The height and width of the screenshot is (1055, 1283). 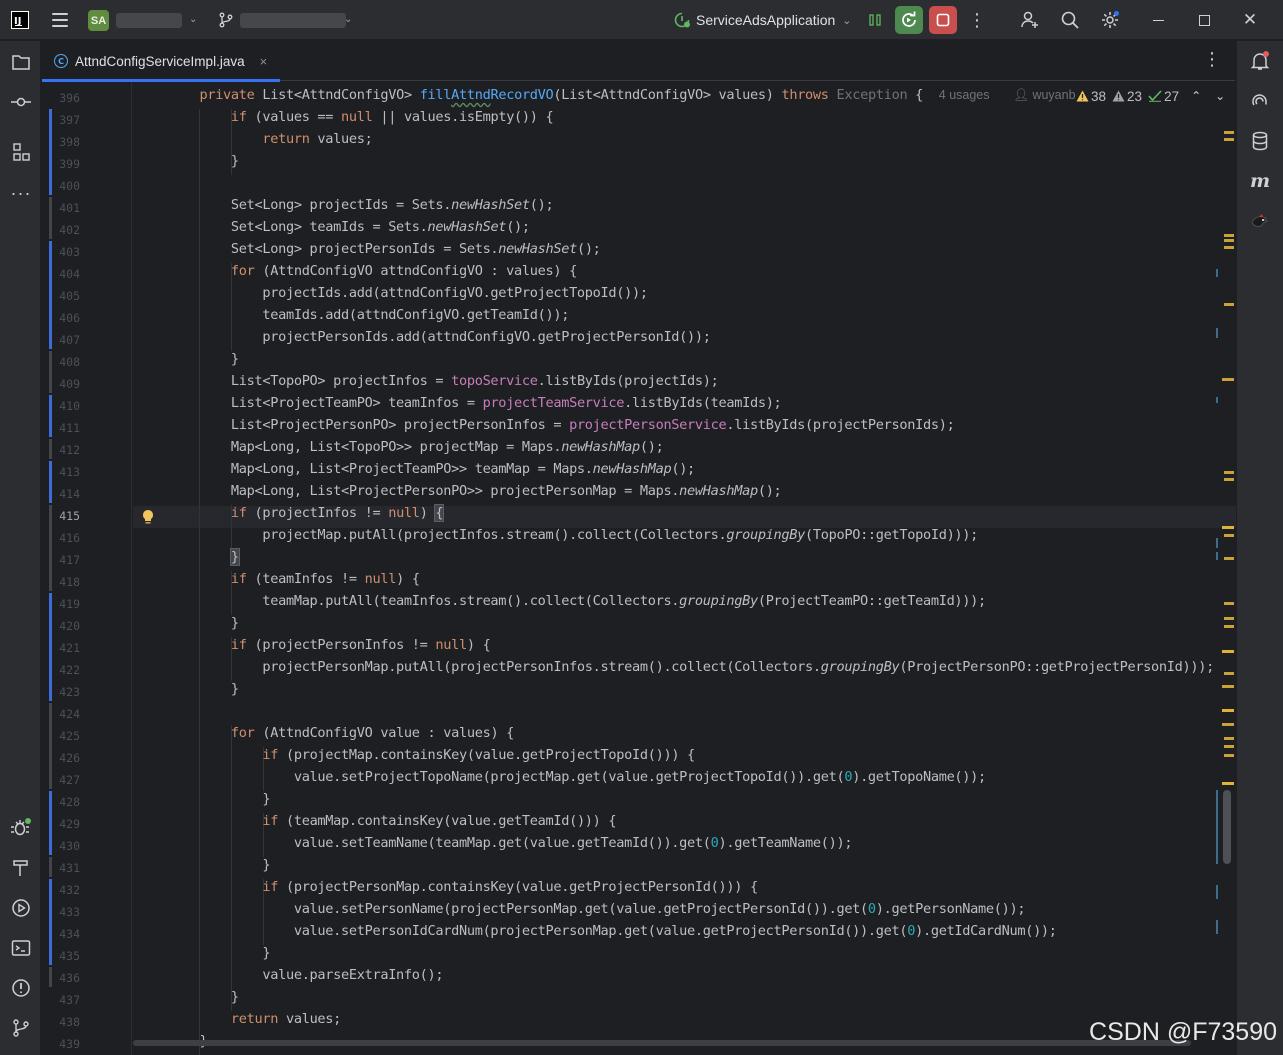 I want to click on code-line: if (teamInfos != null) {, so click(x=294, y=582).